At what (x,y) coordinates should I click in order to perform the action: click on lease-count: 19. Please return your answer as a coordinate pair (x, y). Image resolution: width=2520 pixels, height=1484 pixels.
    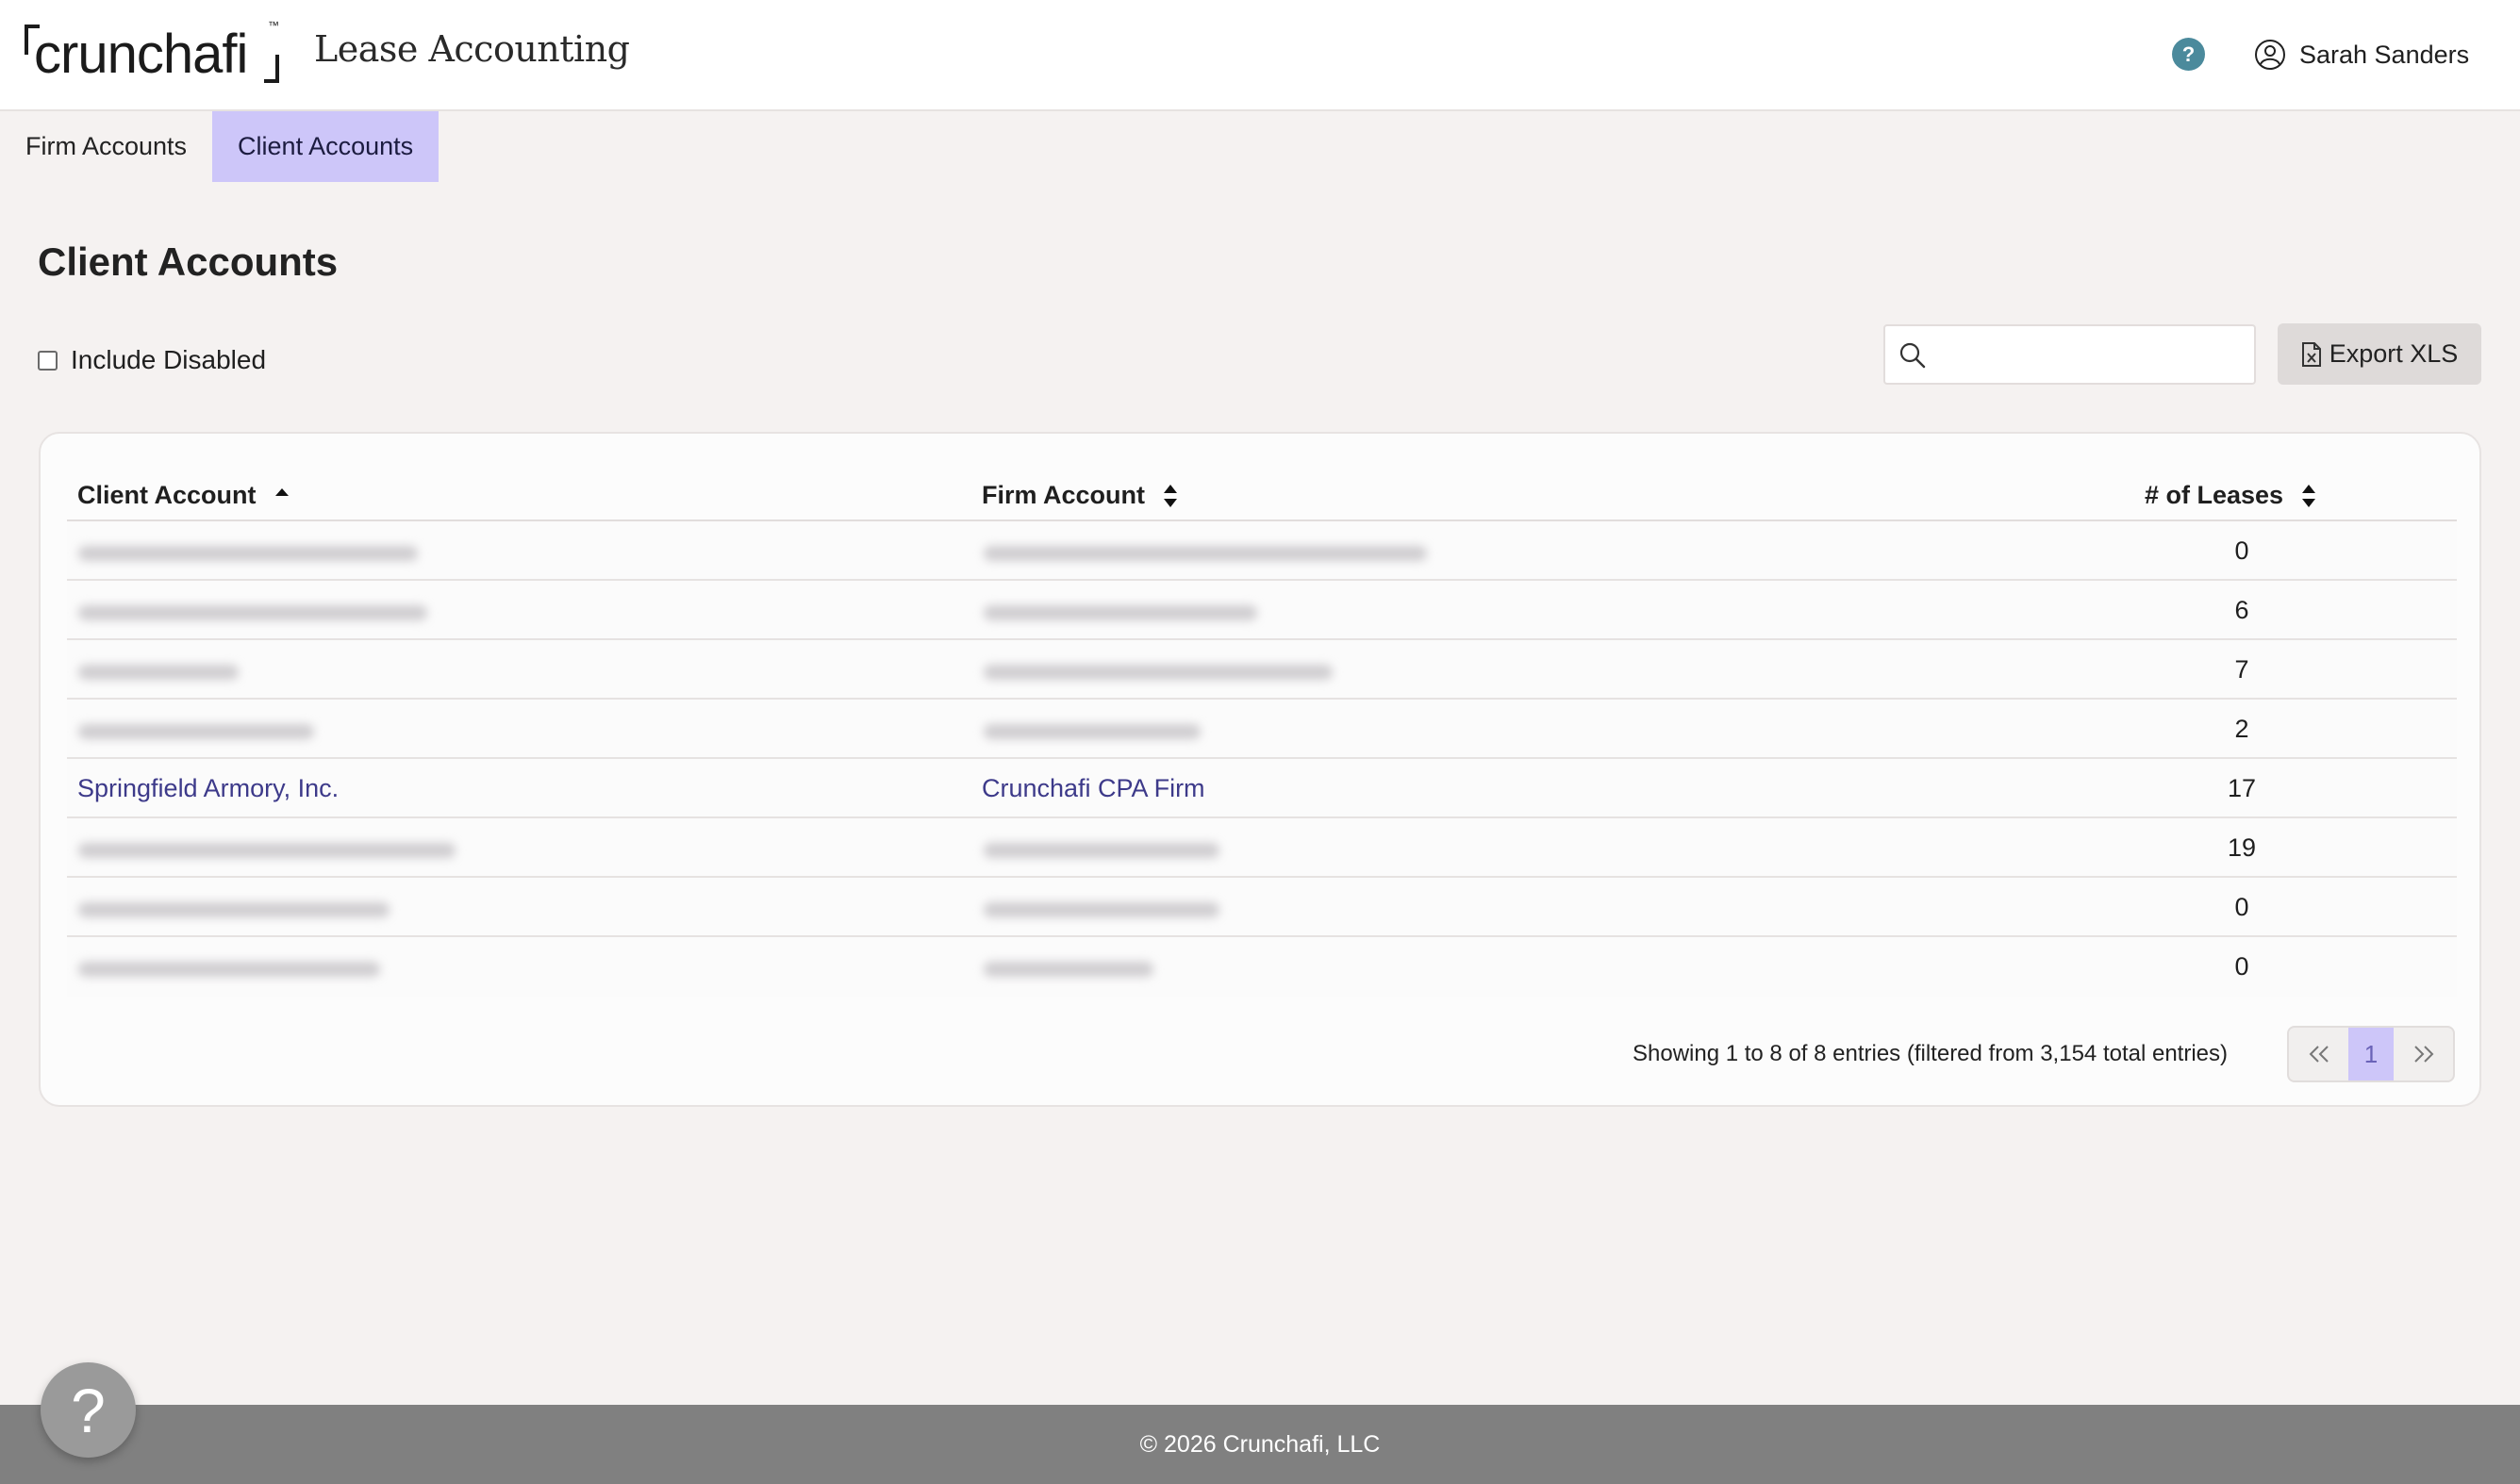
    Looking at the image, I should click on (2242, 847).